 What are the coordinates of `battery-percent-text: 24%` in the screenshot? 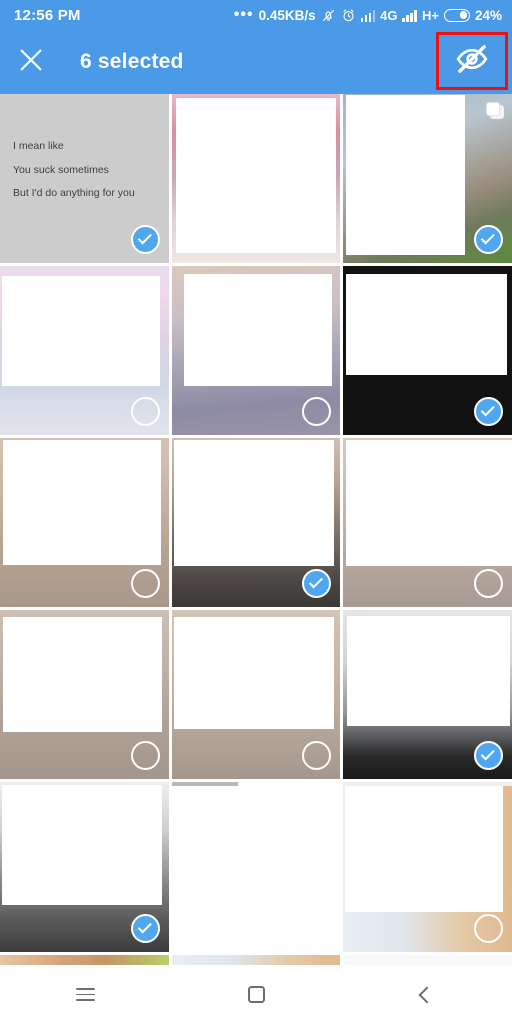 It's located at (488, 15).